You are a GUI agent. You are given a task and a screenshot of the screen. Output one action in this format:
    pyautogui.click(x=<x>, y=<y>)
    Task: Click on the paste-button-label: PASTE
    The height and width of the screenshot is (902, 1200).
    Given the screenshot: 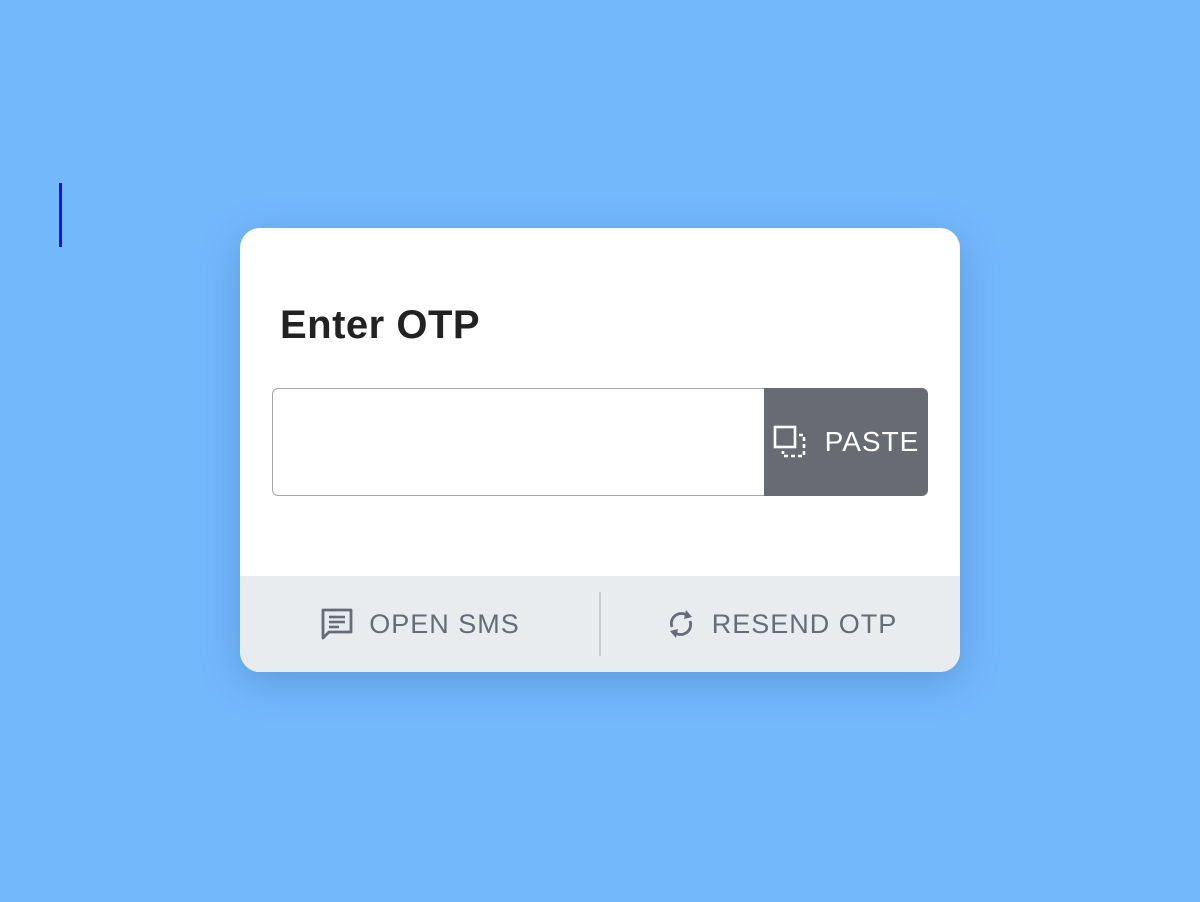 What is the action you would take?
    pyautogui.click(x=872, y=441)
    